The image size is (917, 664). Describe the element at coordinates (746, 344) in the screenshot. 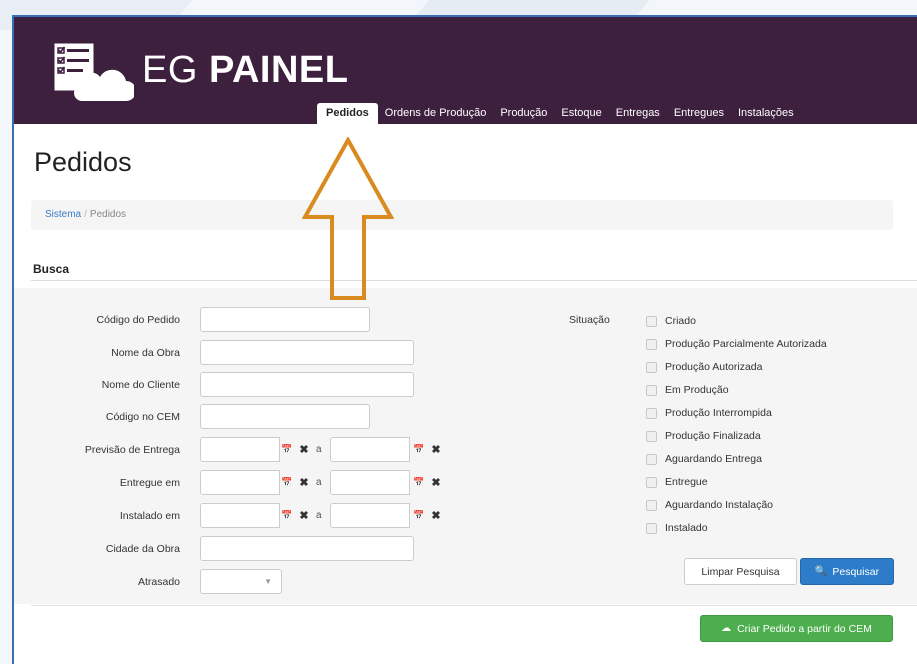

I see `checkbox-label: Produção Parcialmente Autorizada` at that location.